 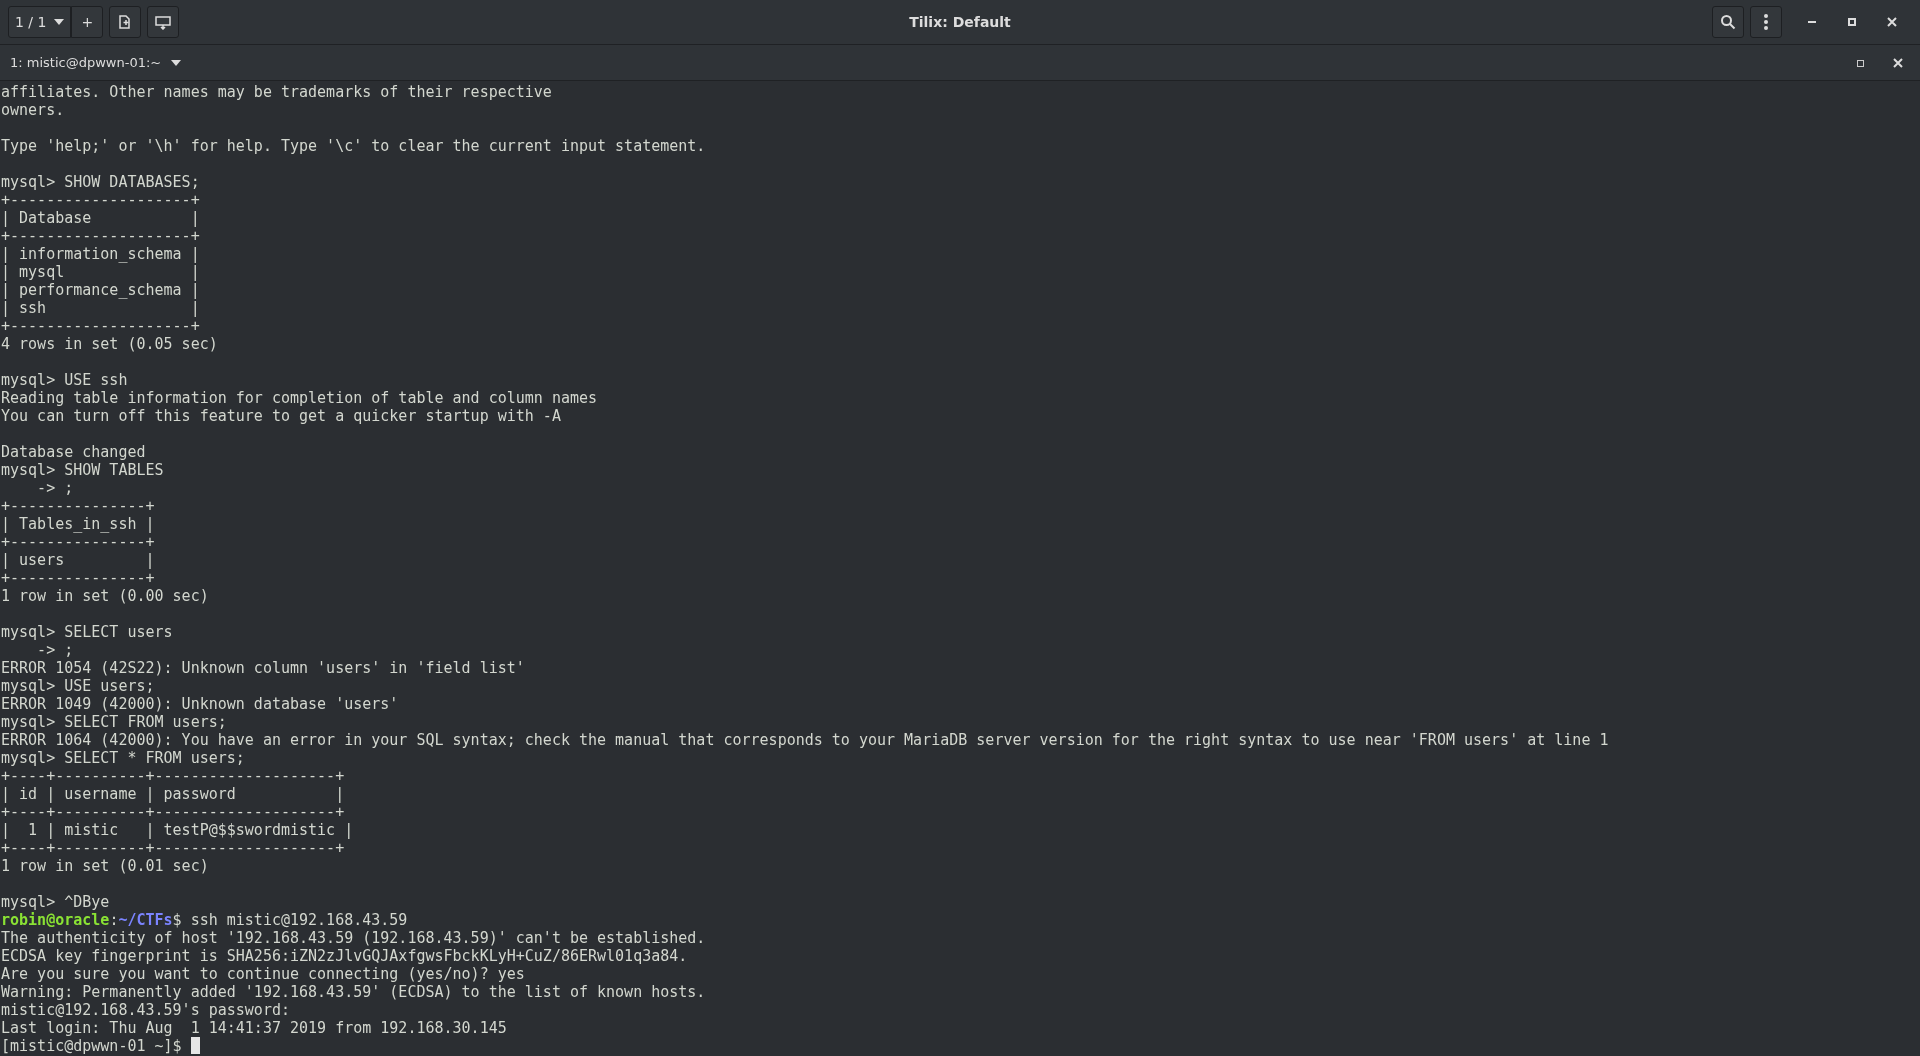 I want to click on terminal-line: [mistic@dpwwn-01 ~]$, so click(x=92, y=1046).